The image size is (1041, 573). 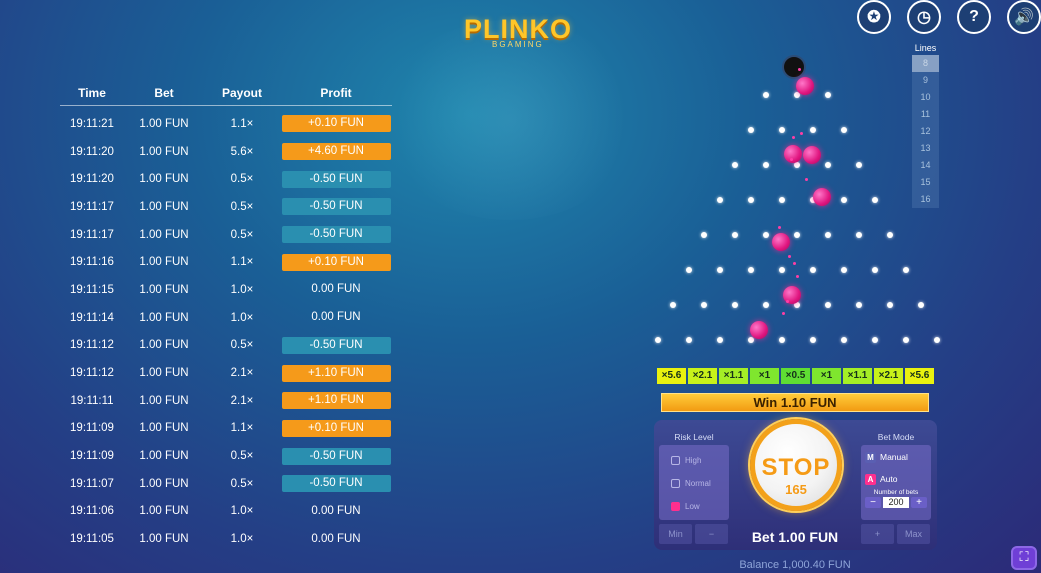 What do you see at coordinates (913, 534) in the screenshot?
I see `max-bet-button: Max` at bounding box center [913, 534].